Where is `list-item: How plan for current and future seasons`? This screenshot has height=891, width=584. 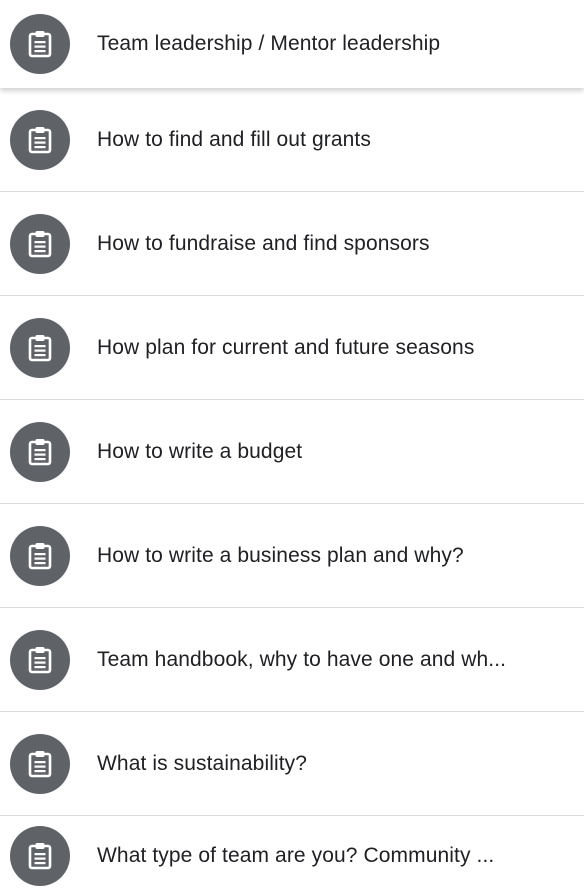 list-item: How plan for current and future seasons is located at coordinates (292, 348).